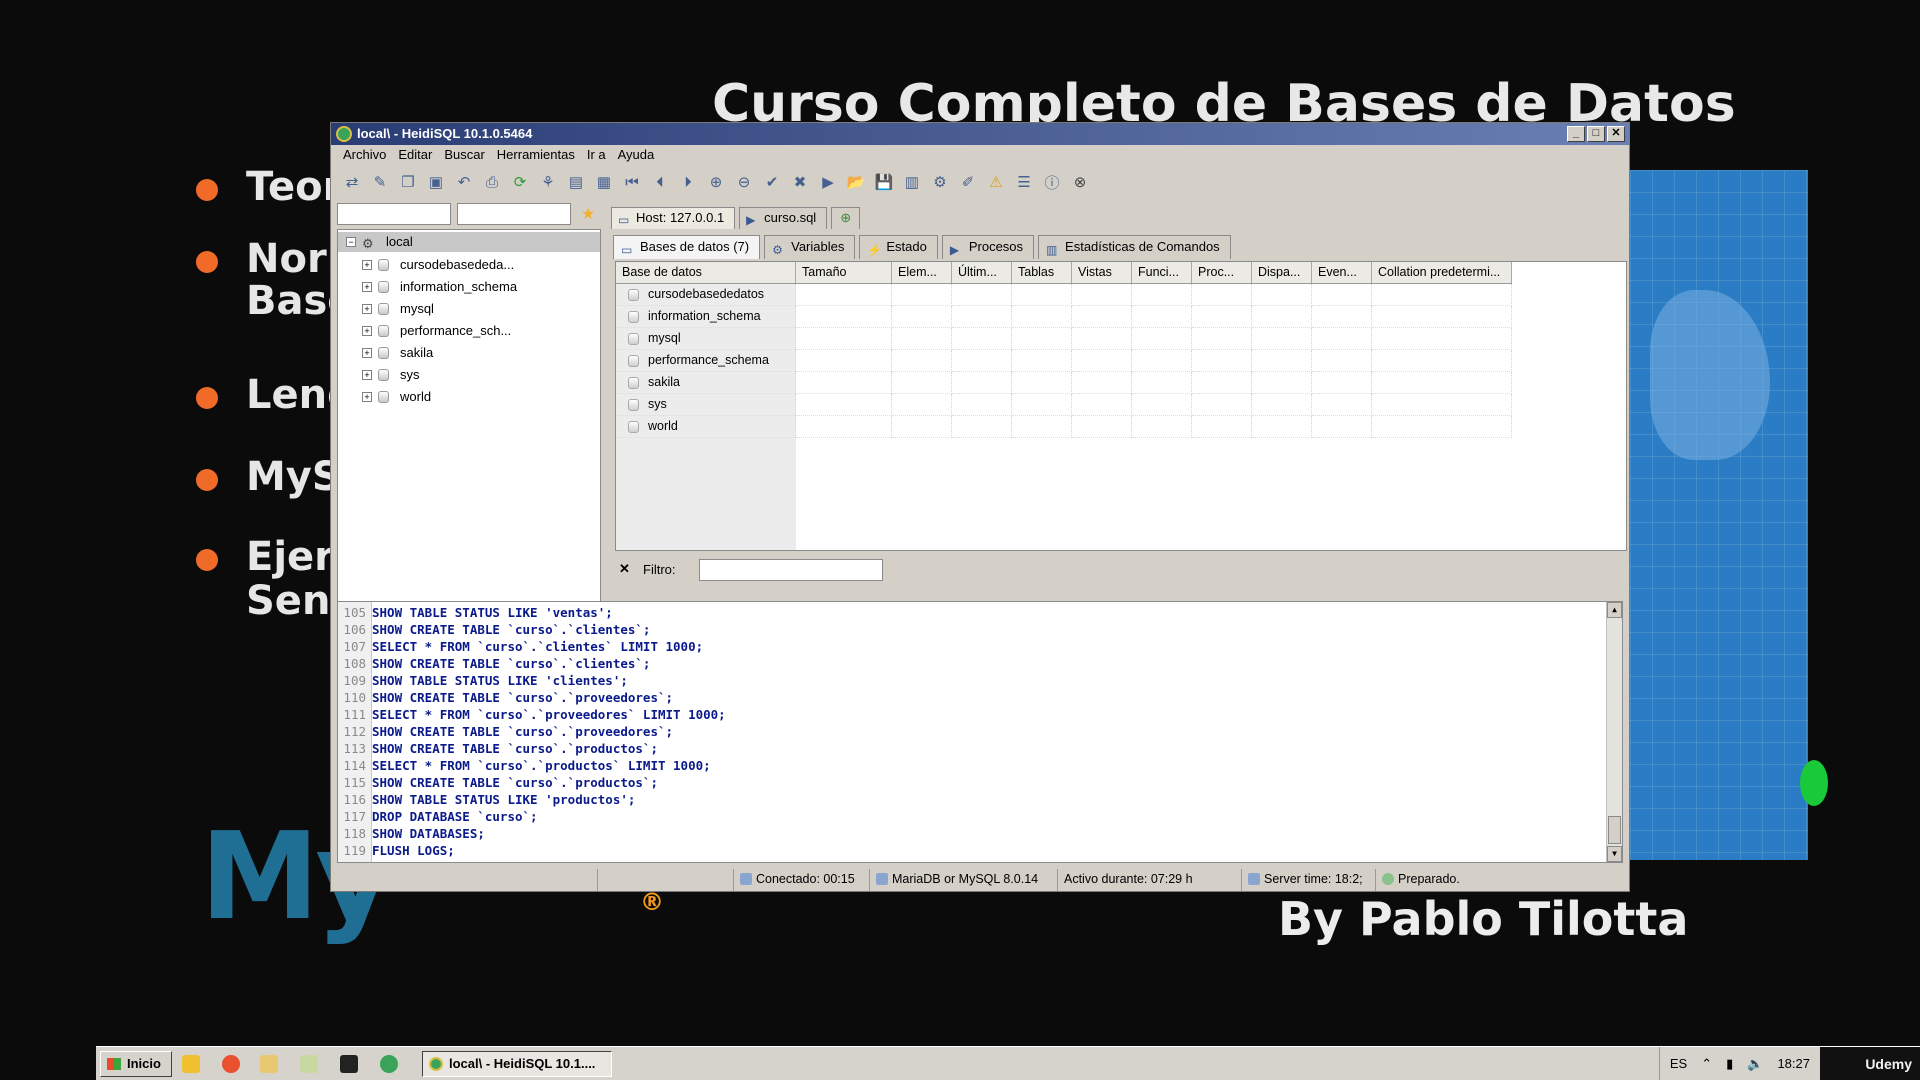 This screenshot has width=1920, height=1080. I want to click on menu-herramientas: Herramientas, so click(536, 155).